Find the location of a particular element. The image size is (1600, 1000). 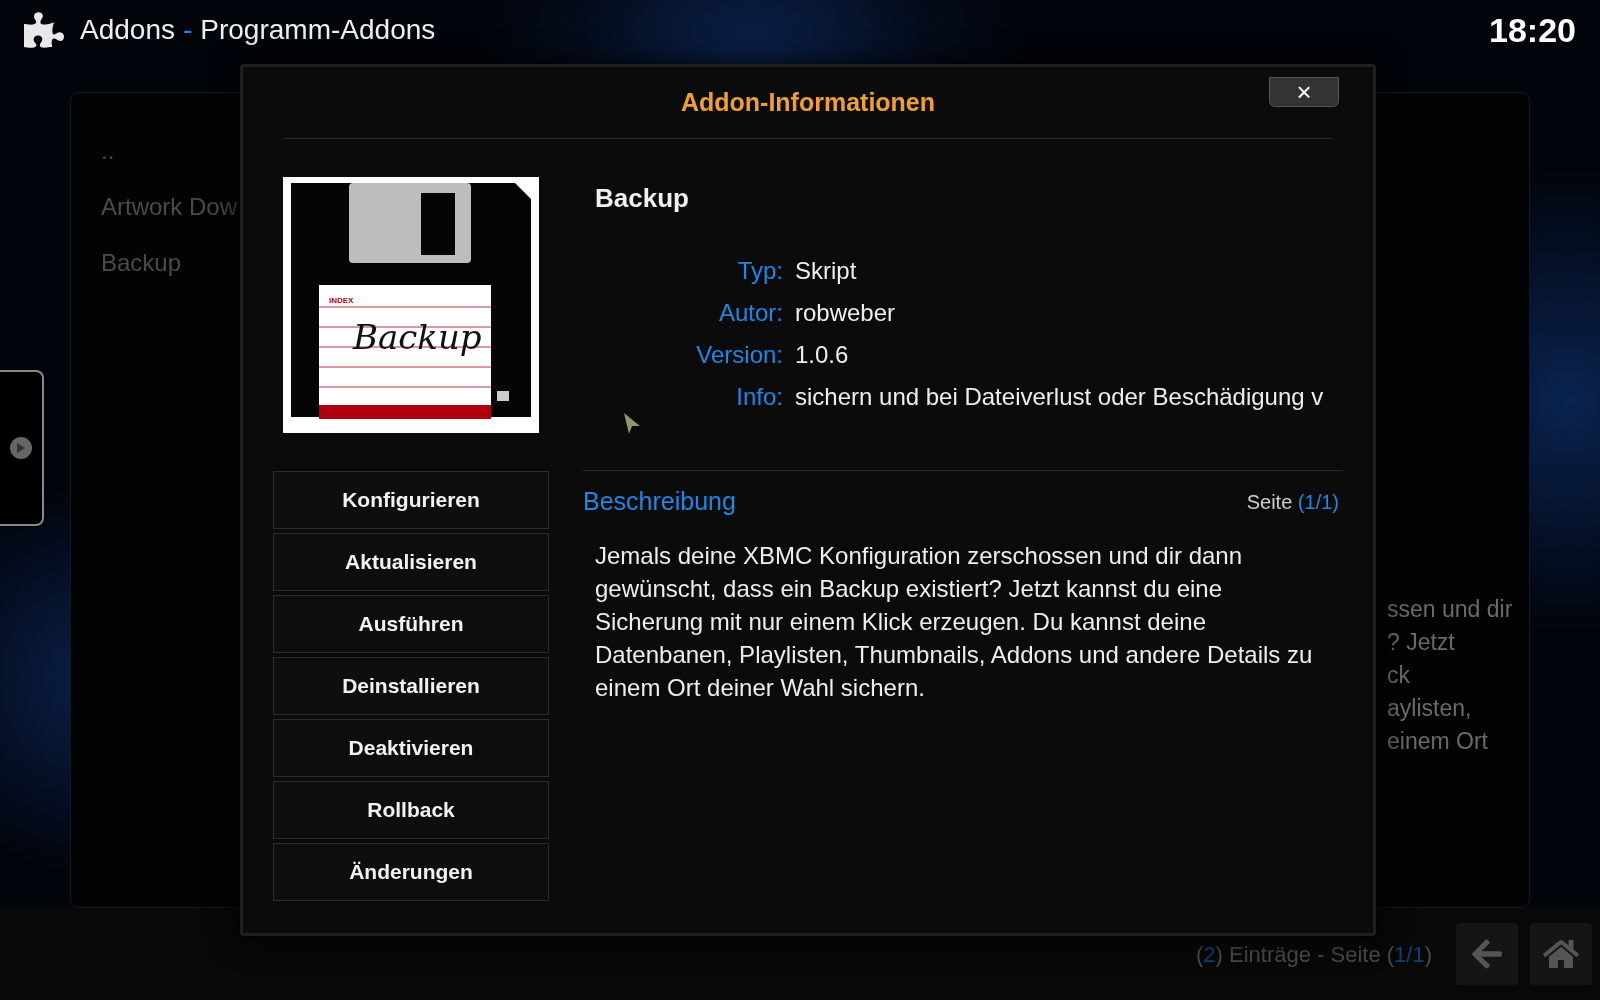

puzzle-icon is located at coordinates (44, 30).